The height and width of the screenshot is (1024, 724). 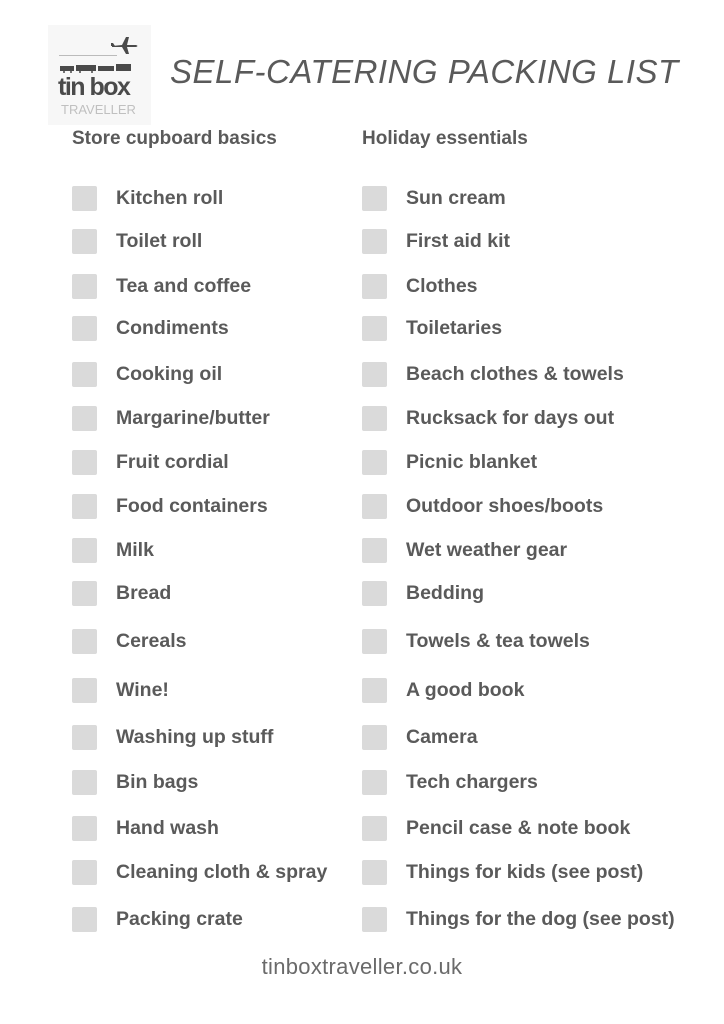 I want to click on checklist-item: Camera, so click(x=420, y=737).